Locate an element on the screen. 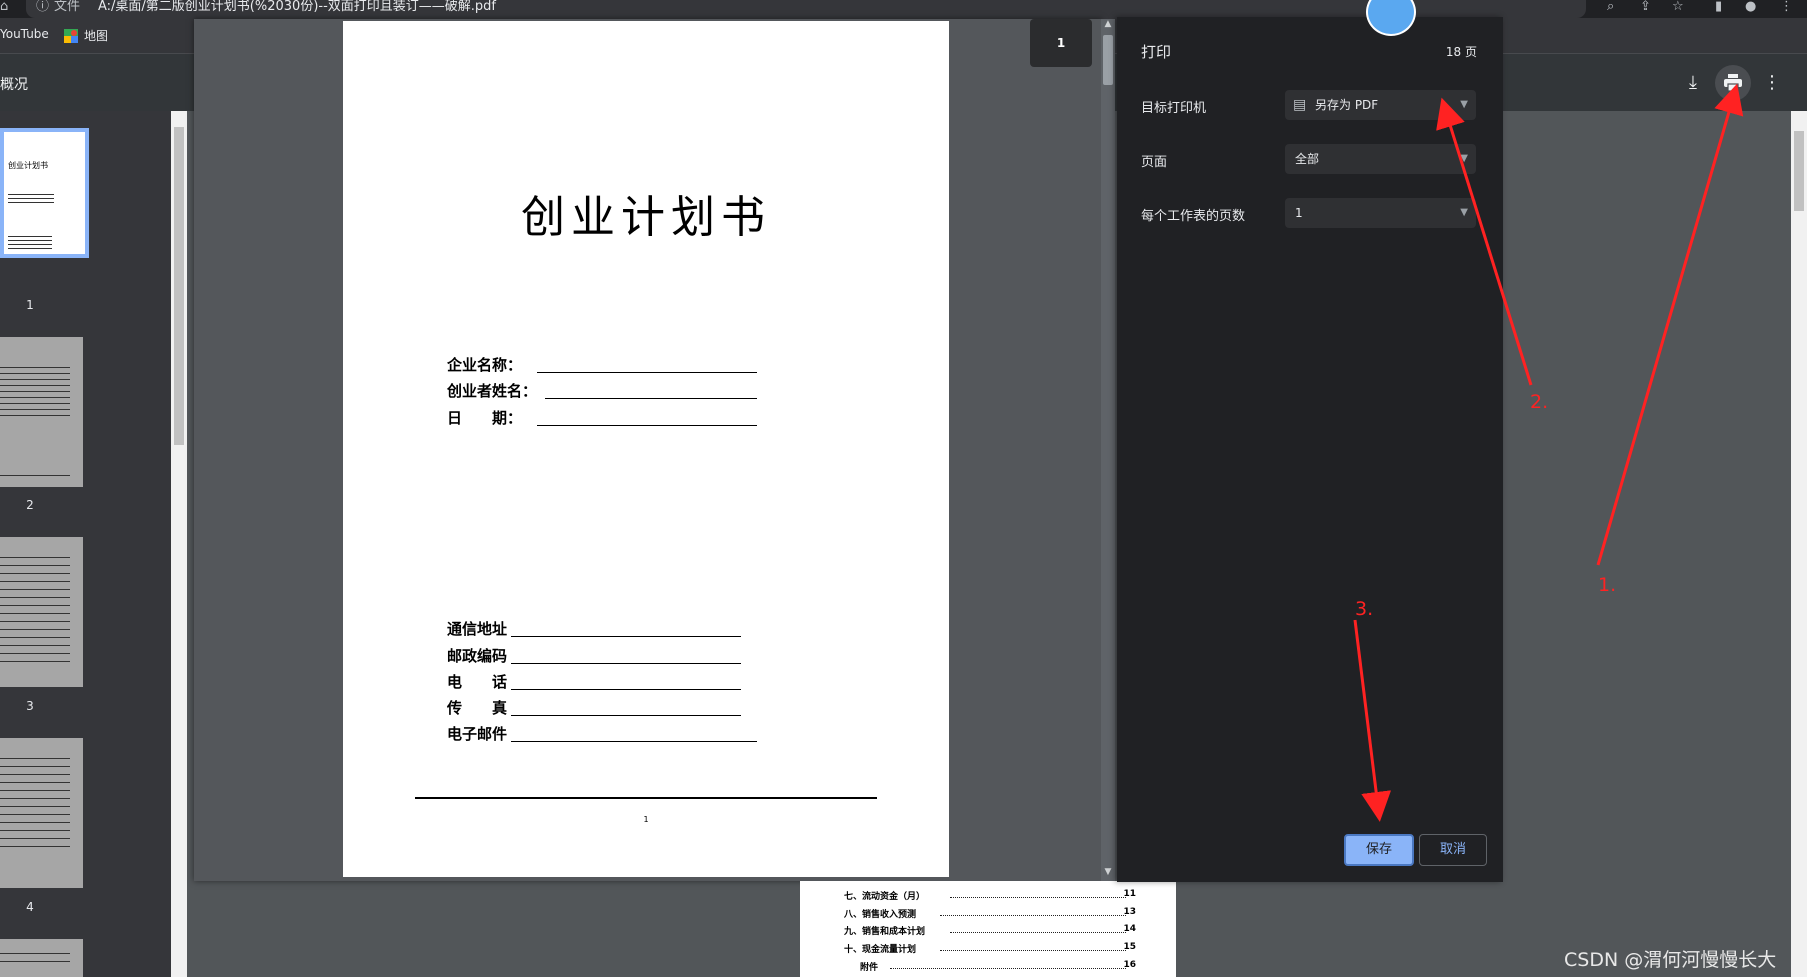 This screenshot has height=977, width=1807. profile-icon: ● is located at coordinates (1750, 7).